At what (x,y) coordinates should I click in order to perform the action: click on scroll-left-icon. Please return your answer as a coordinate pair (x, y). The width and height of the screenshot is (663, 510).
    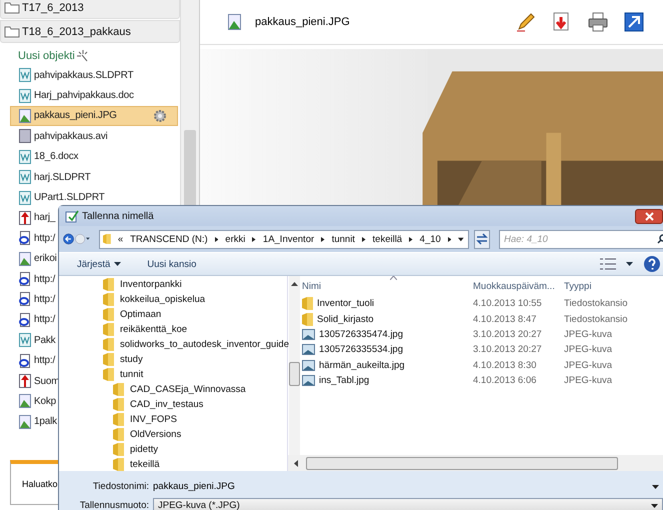
    Looking at the image, I should click on (296, 463).